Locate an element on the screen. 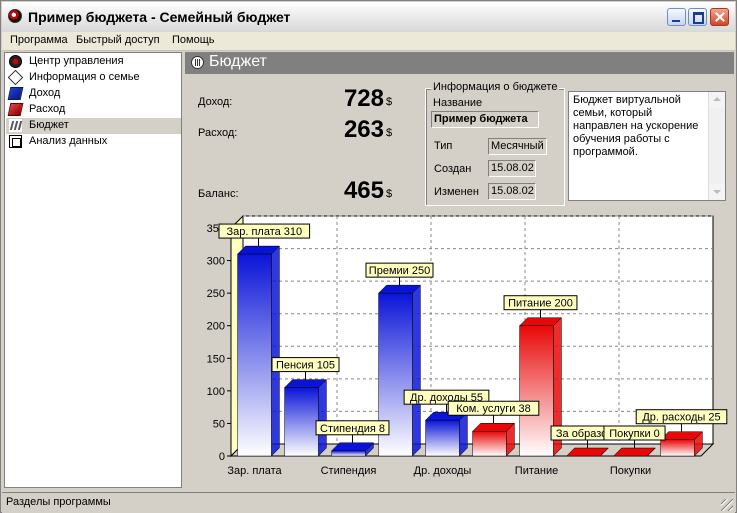 The width and height of the screenshot is (737, 513). x-tick-label: Зар. плата is located at coordinates (254, 471).